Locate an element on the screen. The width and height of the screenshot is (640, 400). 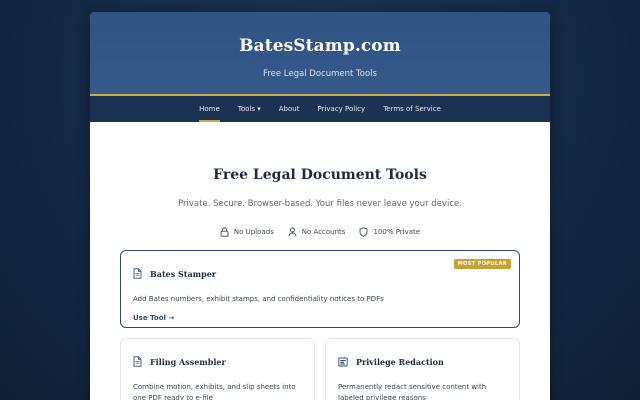
tool-card-header: Filing Assembler is located at coordinates (217, 361).